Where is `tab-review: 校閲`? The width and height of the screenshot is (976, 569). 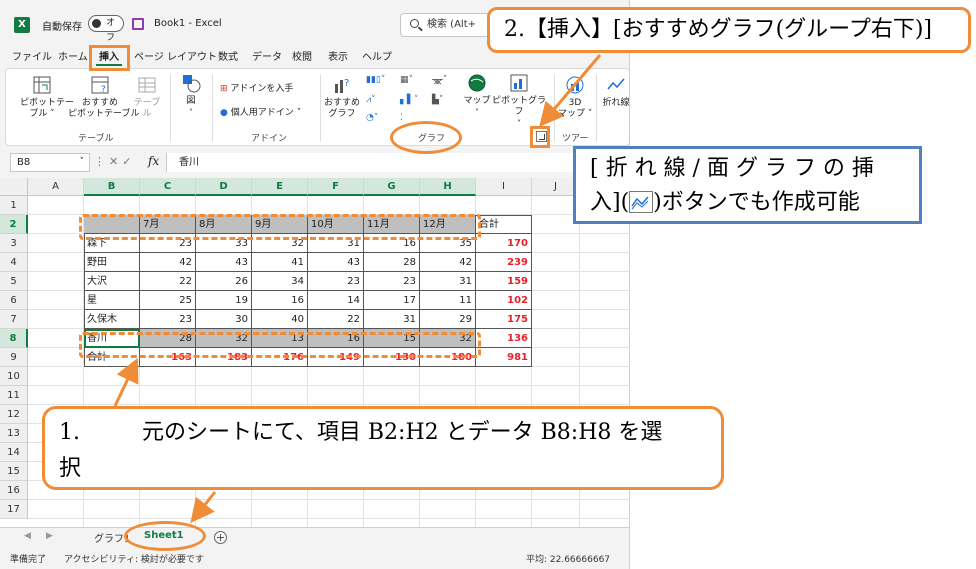
tab-review: 校閲 is located at coordinates (302, 55).